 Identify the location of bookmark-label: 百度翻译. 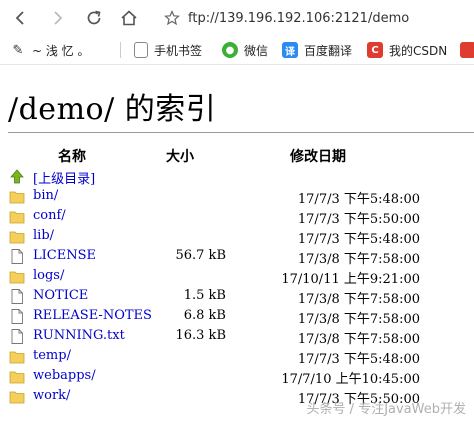
(328, 50).